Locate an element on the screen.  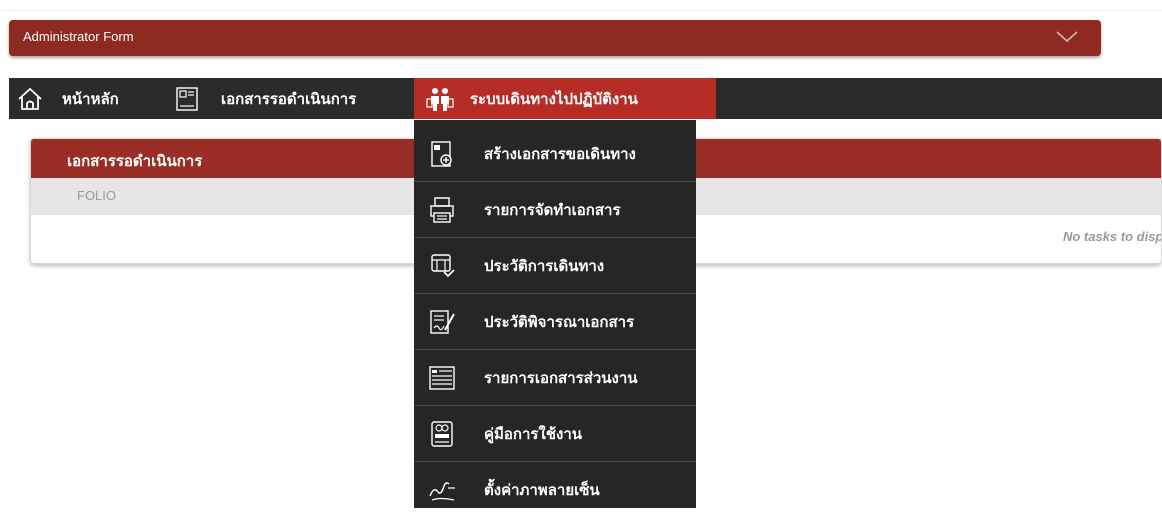
folio-column-label: FOLIO is located at coordinates (97, 195).